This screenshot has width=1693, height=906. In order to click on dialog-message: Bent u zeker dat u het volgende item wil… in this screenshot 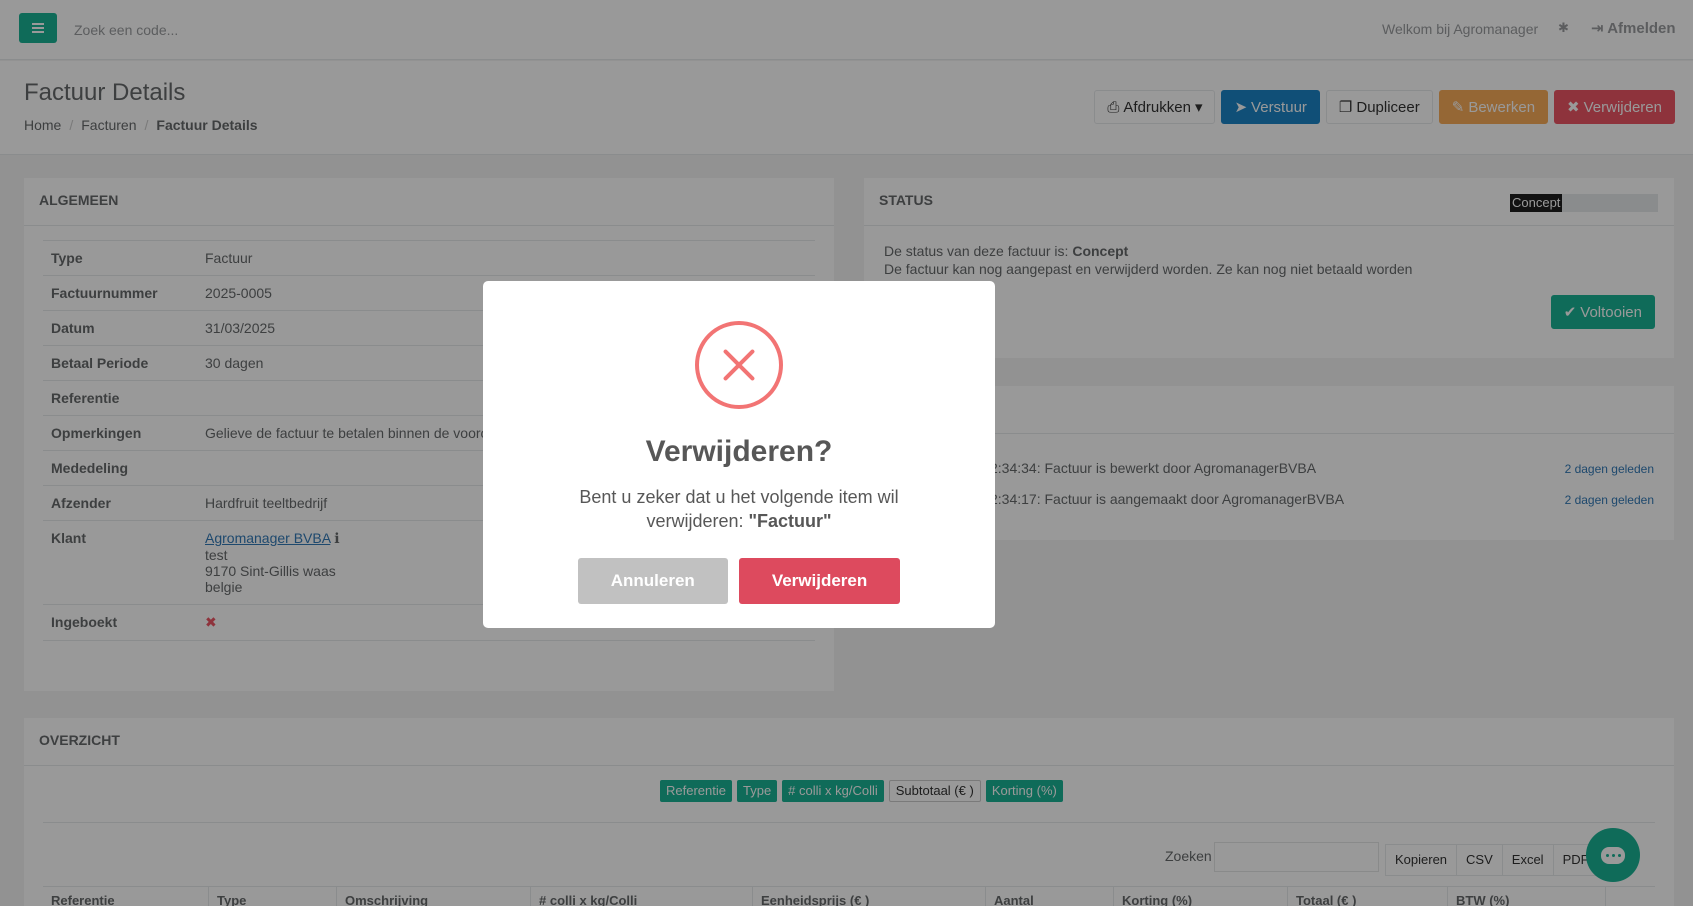, I will do `click(739, 509)`.